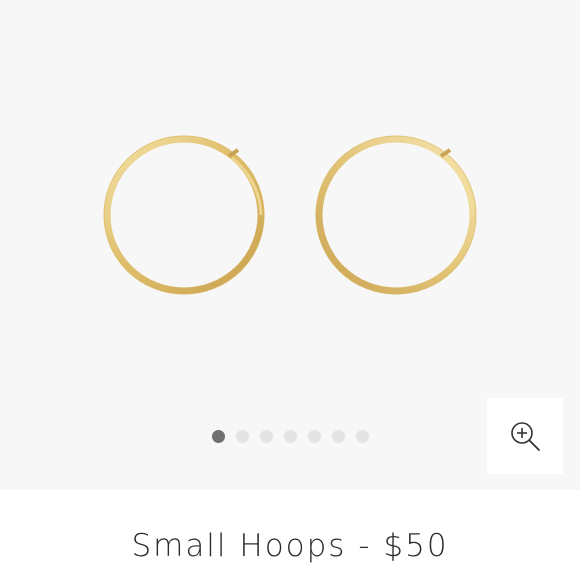 The width and height of the screenshot is (580, 580). Describe the element at coordinates (239, 546) in the screenshot. I see `product-name: Small Hoops` at that location.